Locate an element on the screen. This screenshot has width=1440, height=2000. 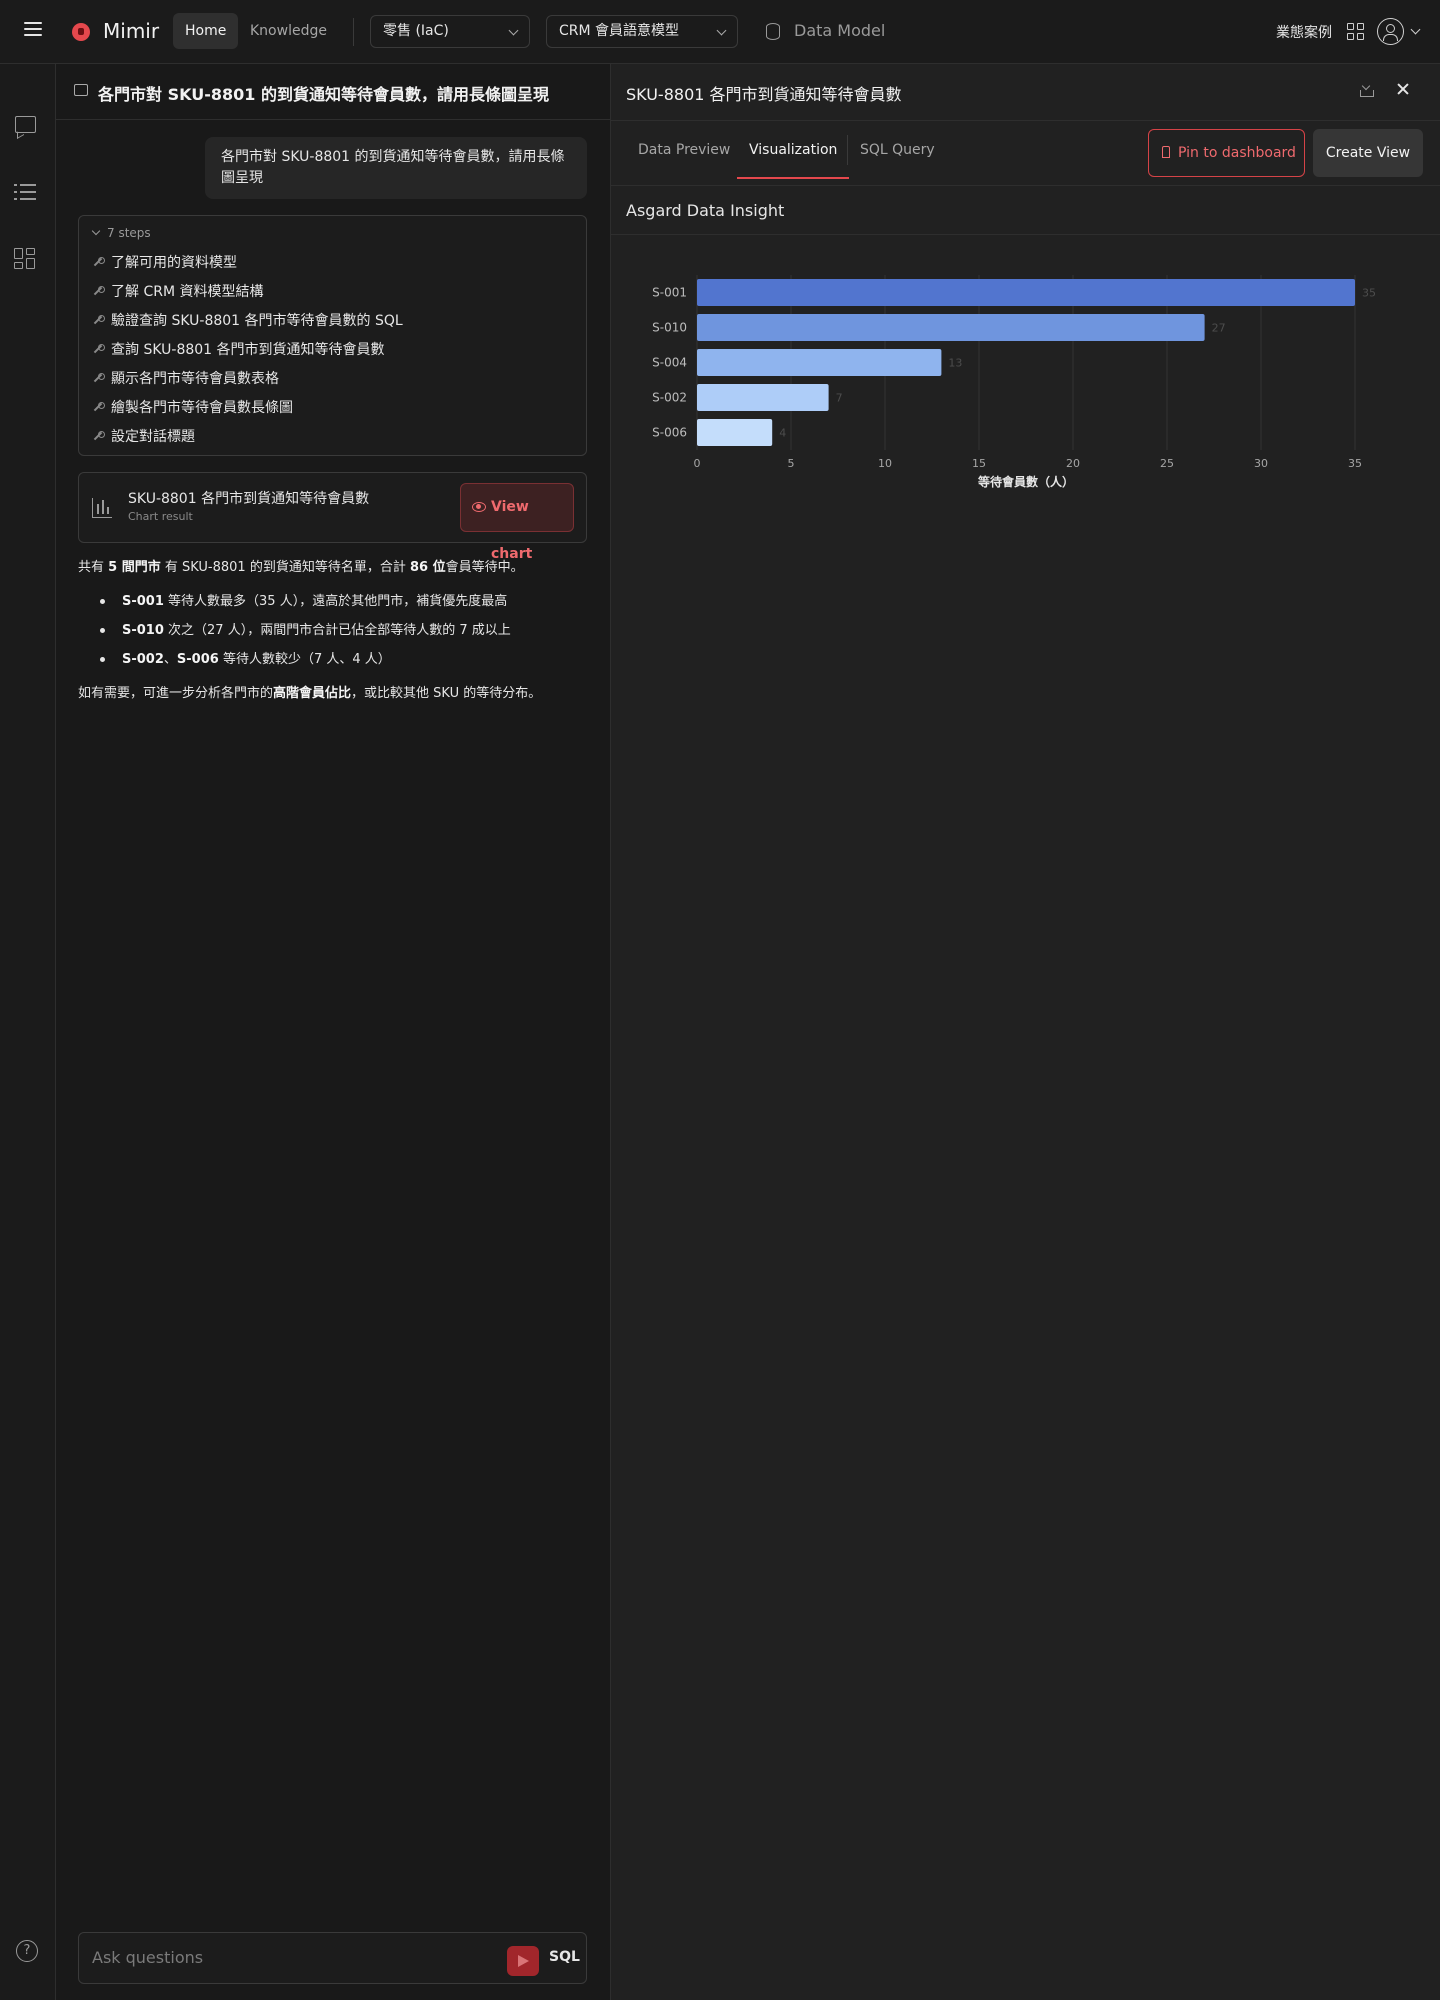
question-input-placeholder: Ask questions is located at coordinates (148, 1957).